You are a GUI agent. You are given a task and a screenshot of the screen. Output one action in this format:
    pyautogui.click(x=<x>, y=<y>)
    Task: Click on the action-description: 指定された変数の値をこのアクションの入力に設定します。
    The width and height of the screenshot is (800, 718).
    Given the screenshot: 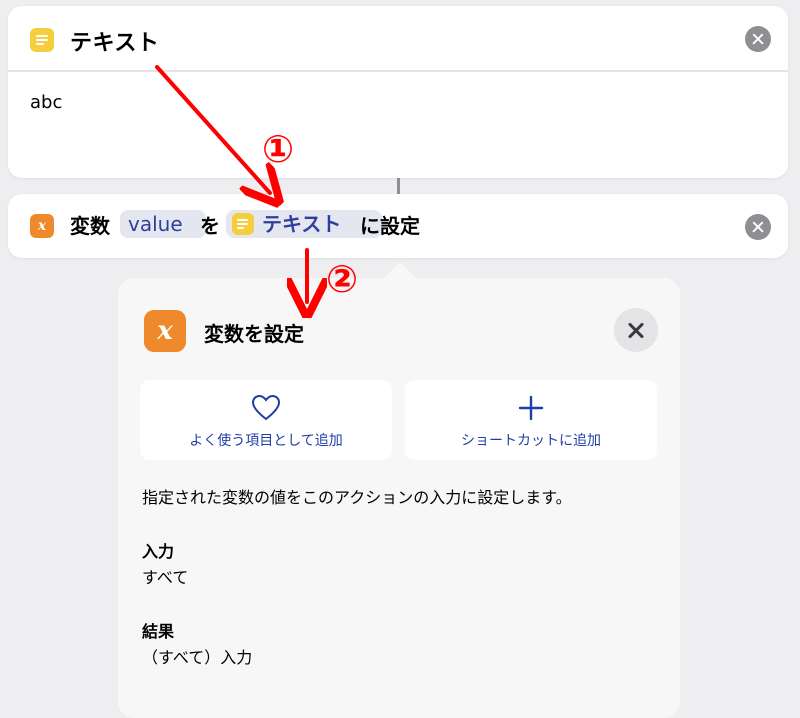 What is the action you would take?
    pyautogui.click(x=357, y=497)
    